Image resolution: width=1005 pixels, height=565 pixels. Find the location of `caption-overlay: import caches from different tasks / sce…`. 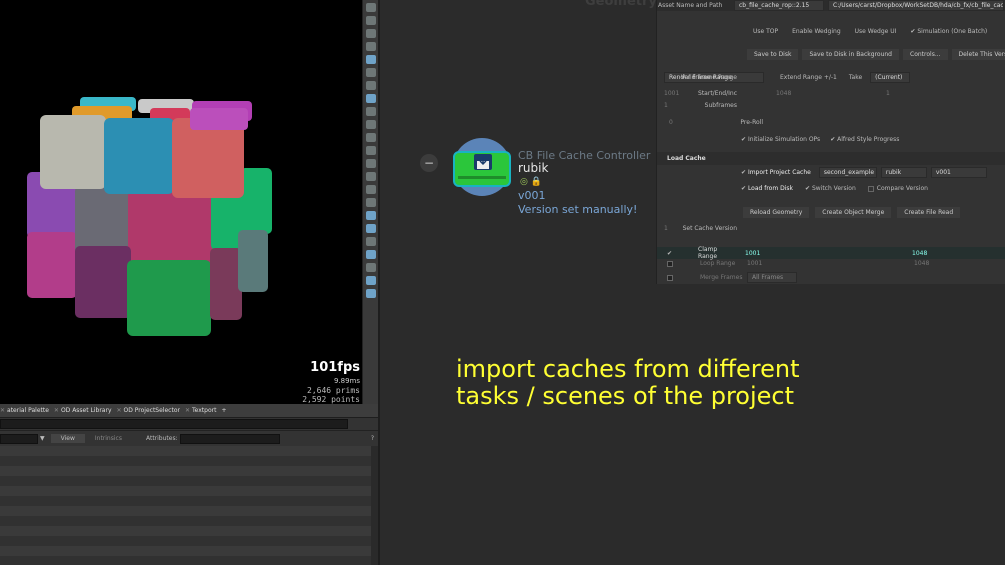

caption-overlay: import caches from different tasks / sce… is located at coordinates (628, 383).